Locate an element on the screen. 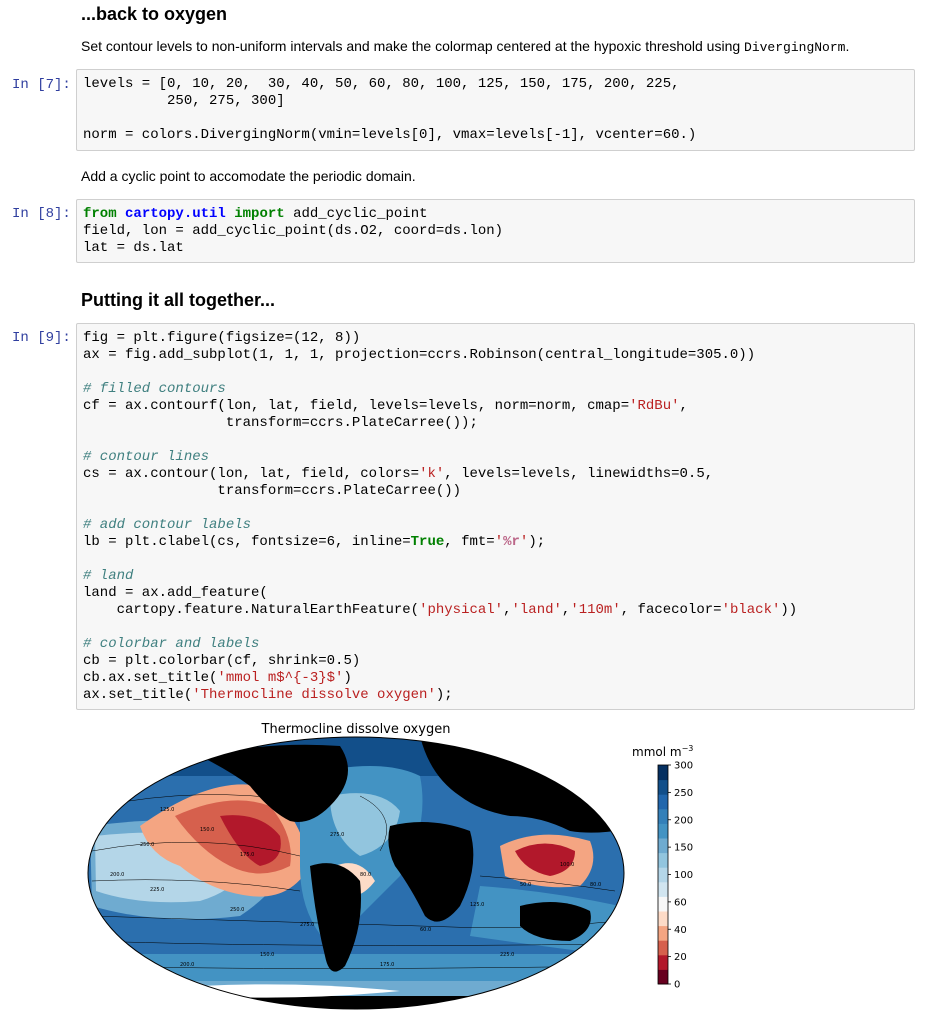 The width and height of the screenshot is (947, 1026). land-antarctica is located at coordinates (356, 1002).